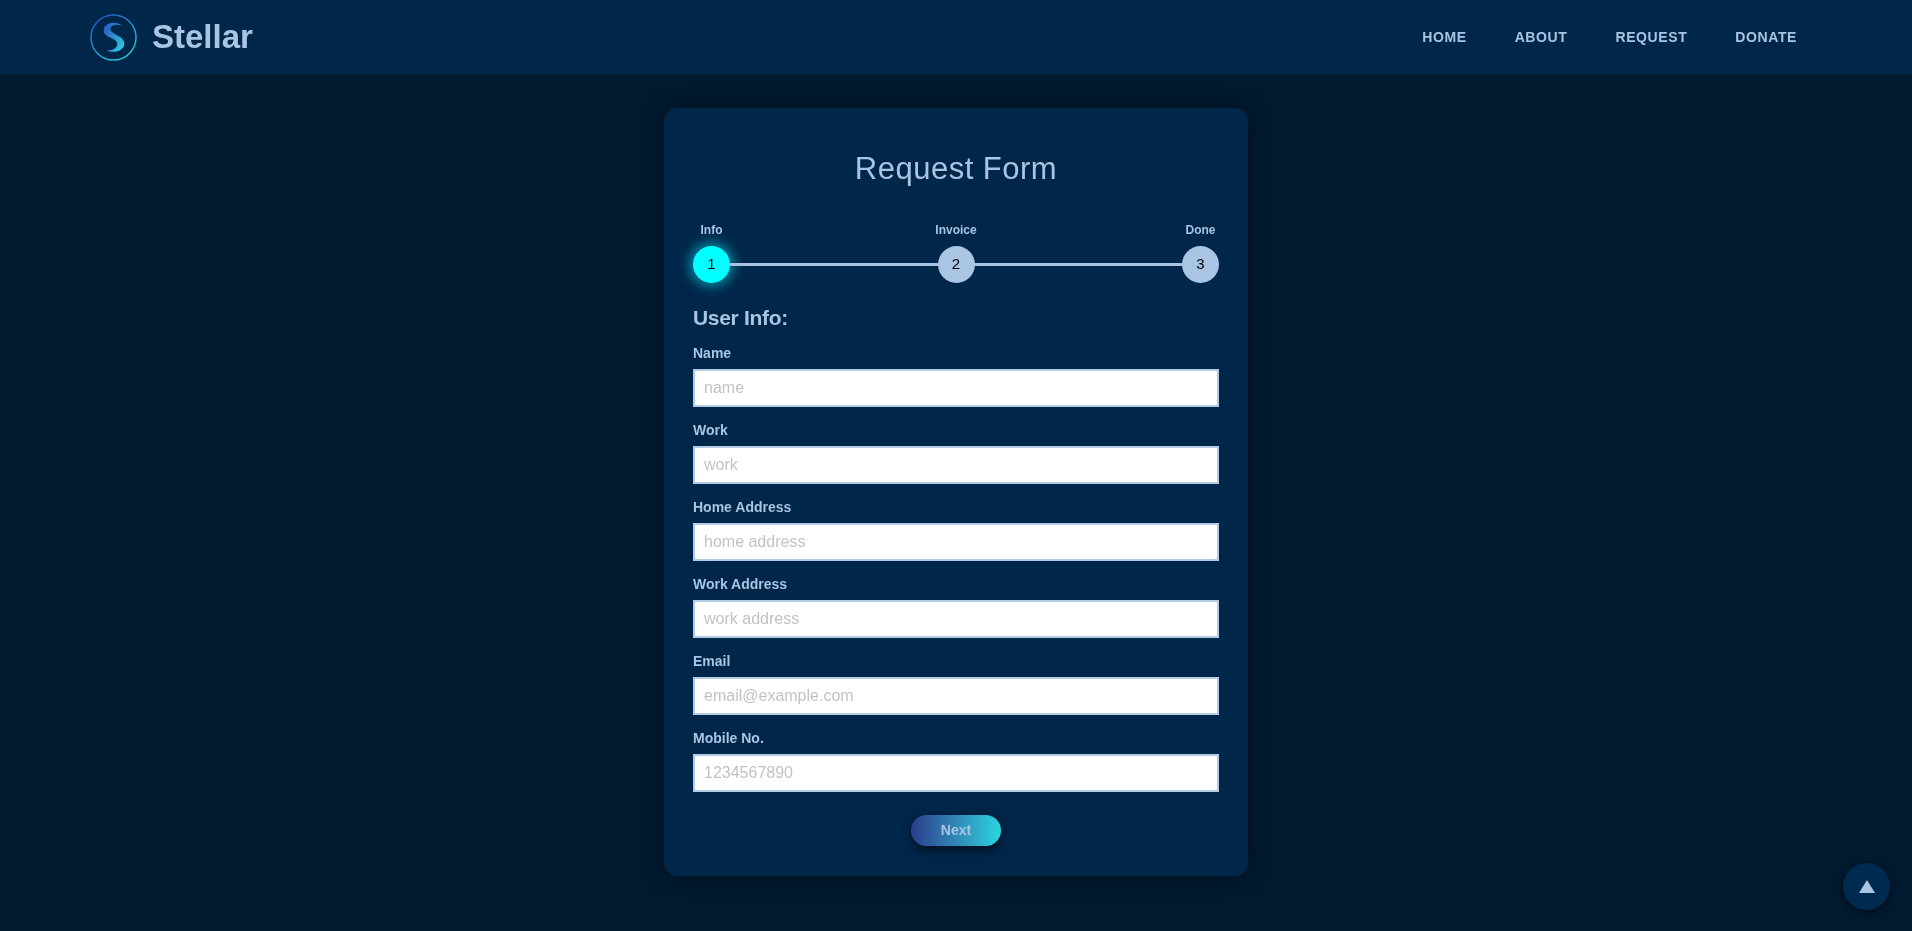 The height and width of the screenshot is (931, 1912). Describe the element at coordinates (956, 772) in the screenshot. I see `text-input: 1234567890` at that location.